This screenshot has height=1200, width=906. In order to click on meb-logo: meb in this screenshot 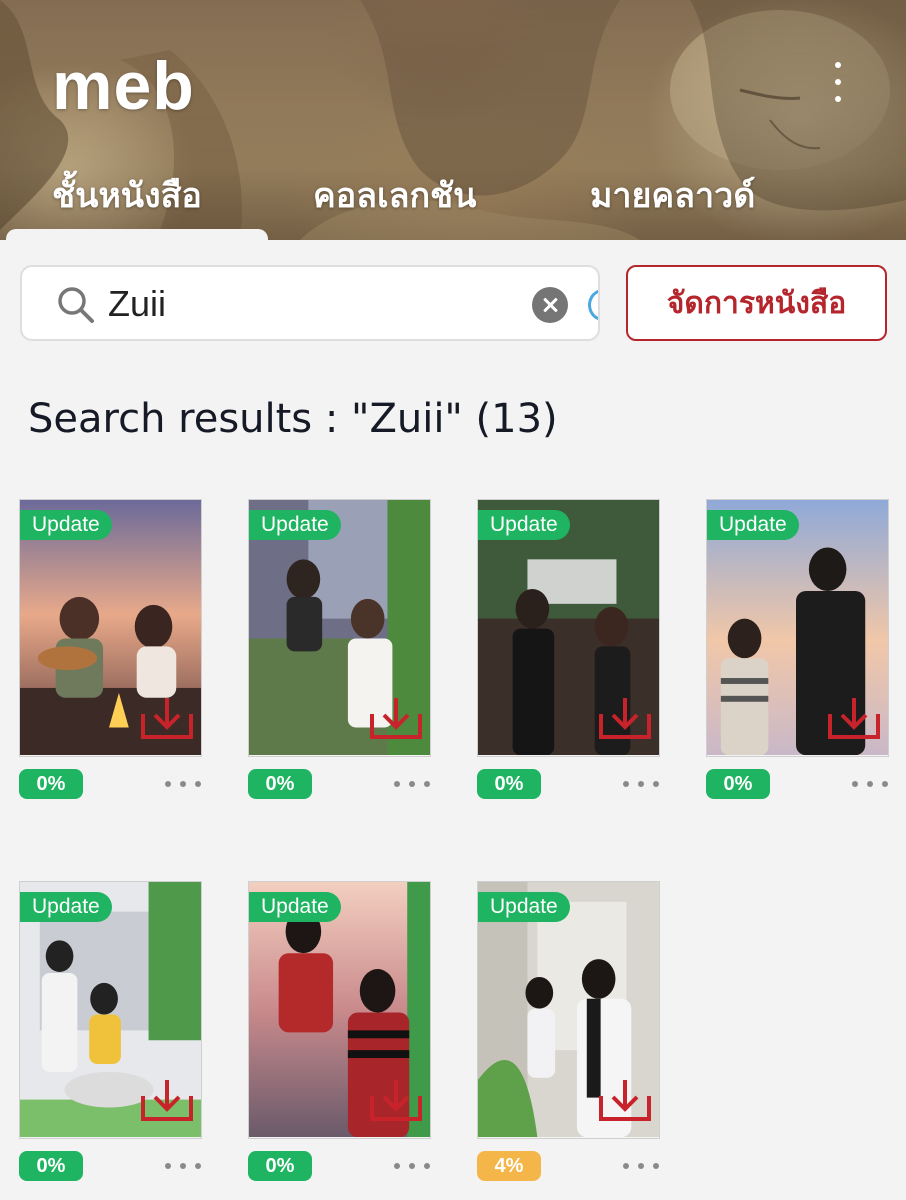, I will do `click(123, 86)`.